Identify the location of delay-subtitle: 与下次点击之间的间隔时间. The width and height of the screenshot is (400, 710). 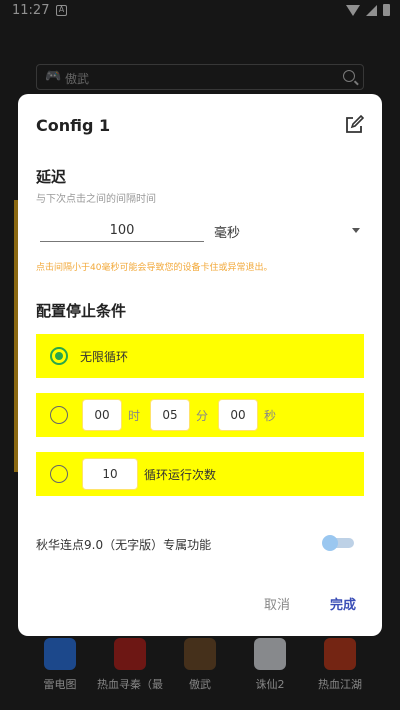
(96, 199).